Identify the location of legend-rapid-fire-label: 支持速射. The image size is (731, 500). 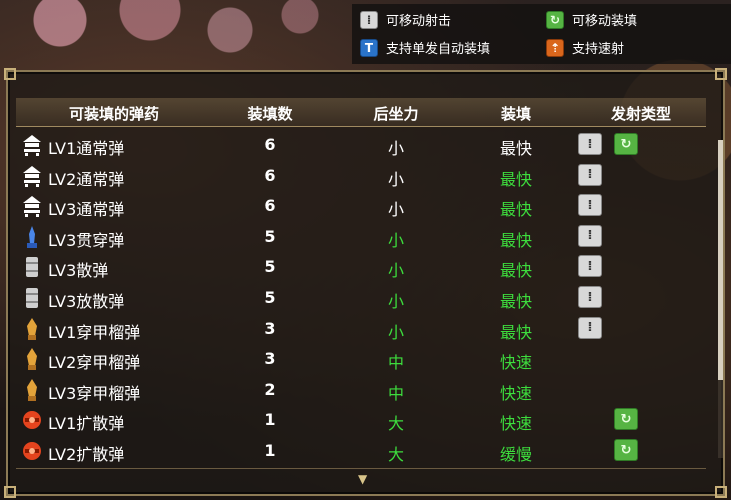
(598, 49).